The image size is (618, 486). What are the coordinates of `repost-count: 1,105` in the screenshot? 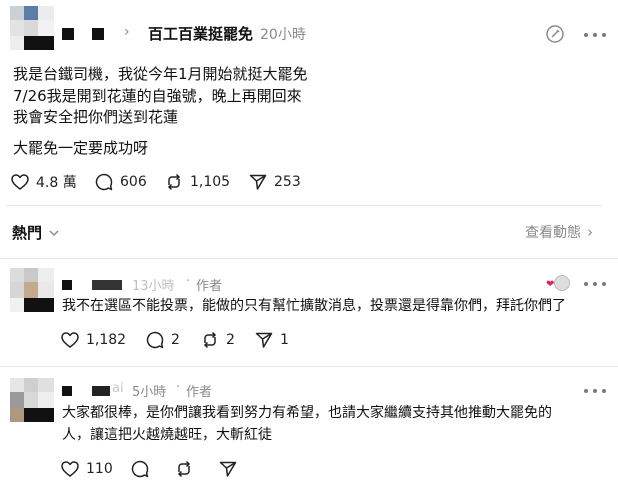 It's located at (210, 182).